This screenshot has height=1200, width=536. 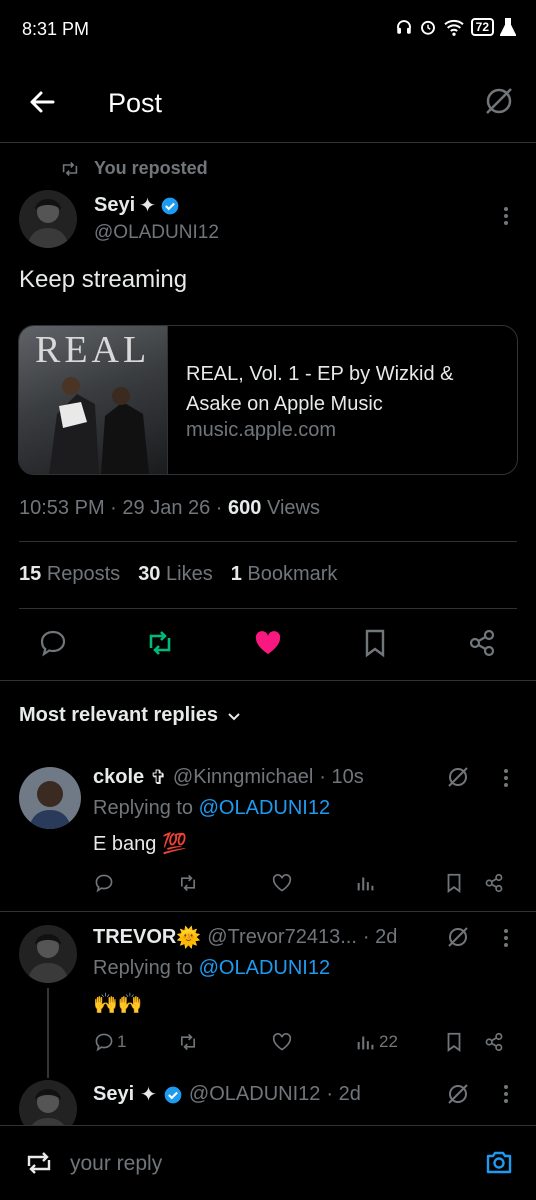 I want to click on reply-handle: @OLADUNI12, so click(x=254, y=1094).